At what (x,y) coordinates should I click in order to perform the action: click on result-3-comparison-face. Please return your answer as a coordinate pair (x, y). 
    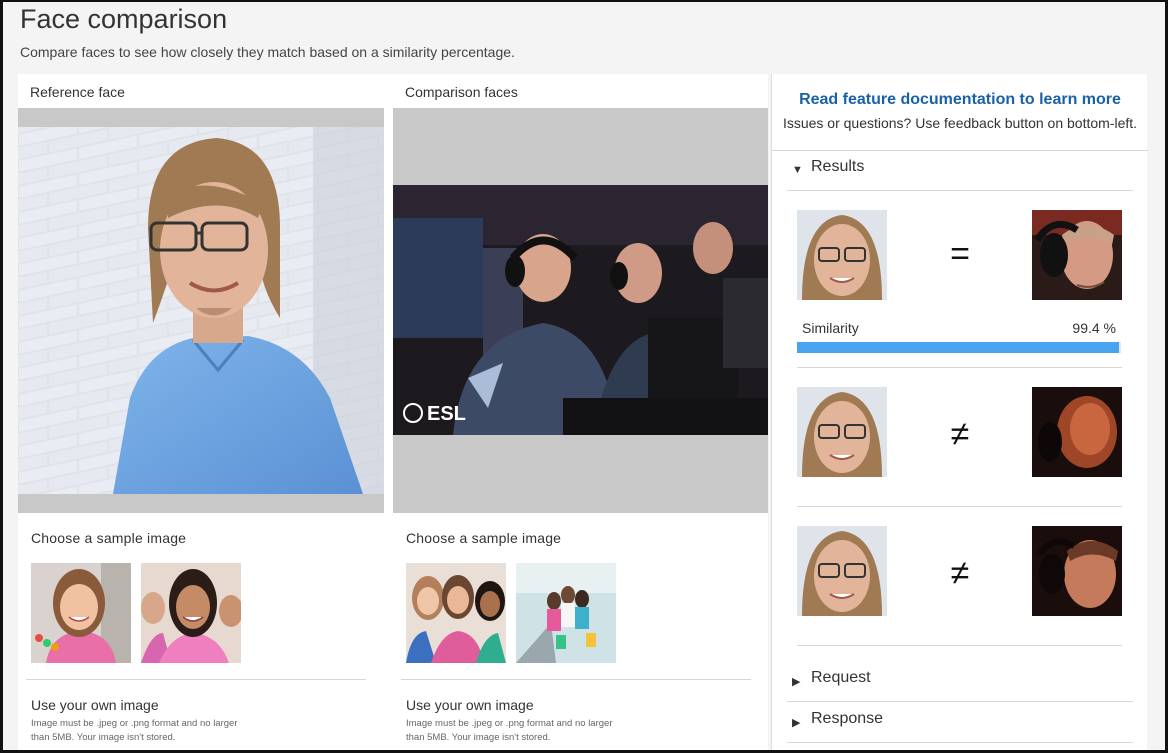
    Looking at the image, I should click on (1077, 571).